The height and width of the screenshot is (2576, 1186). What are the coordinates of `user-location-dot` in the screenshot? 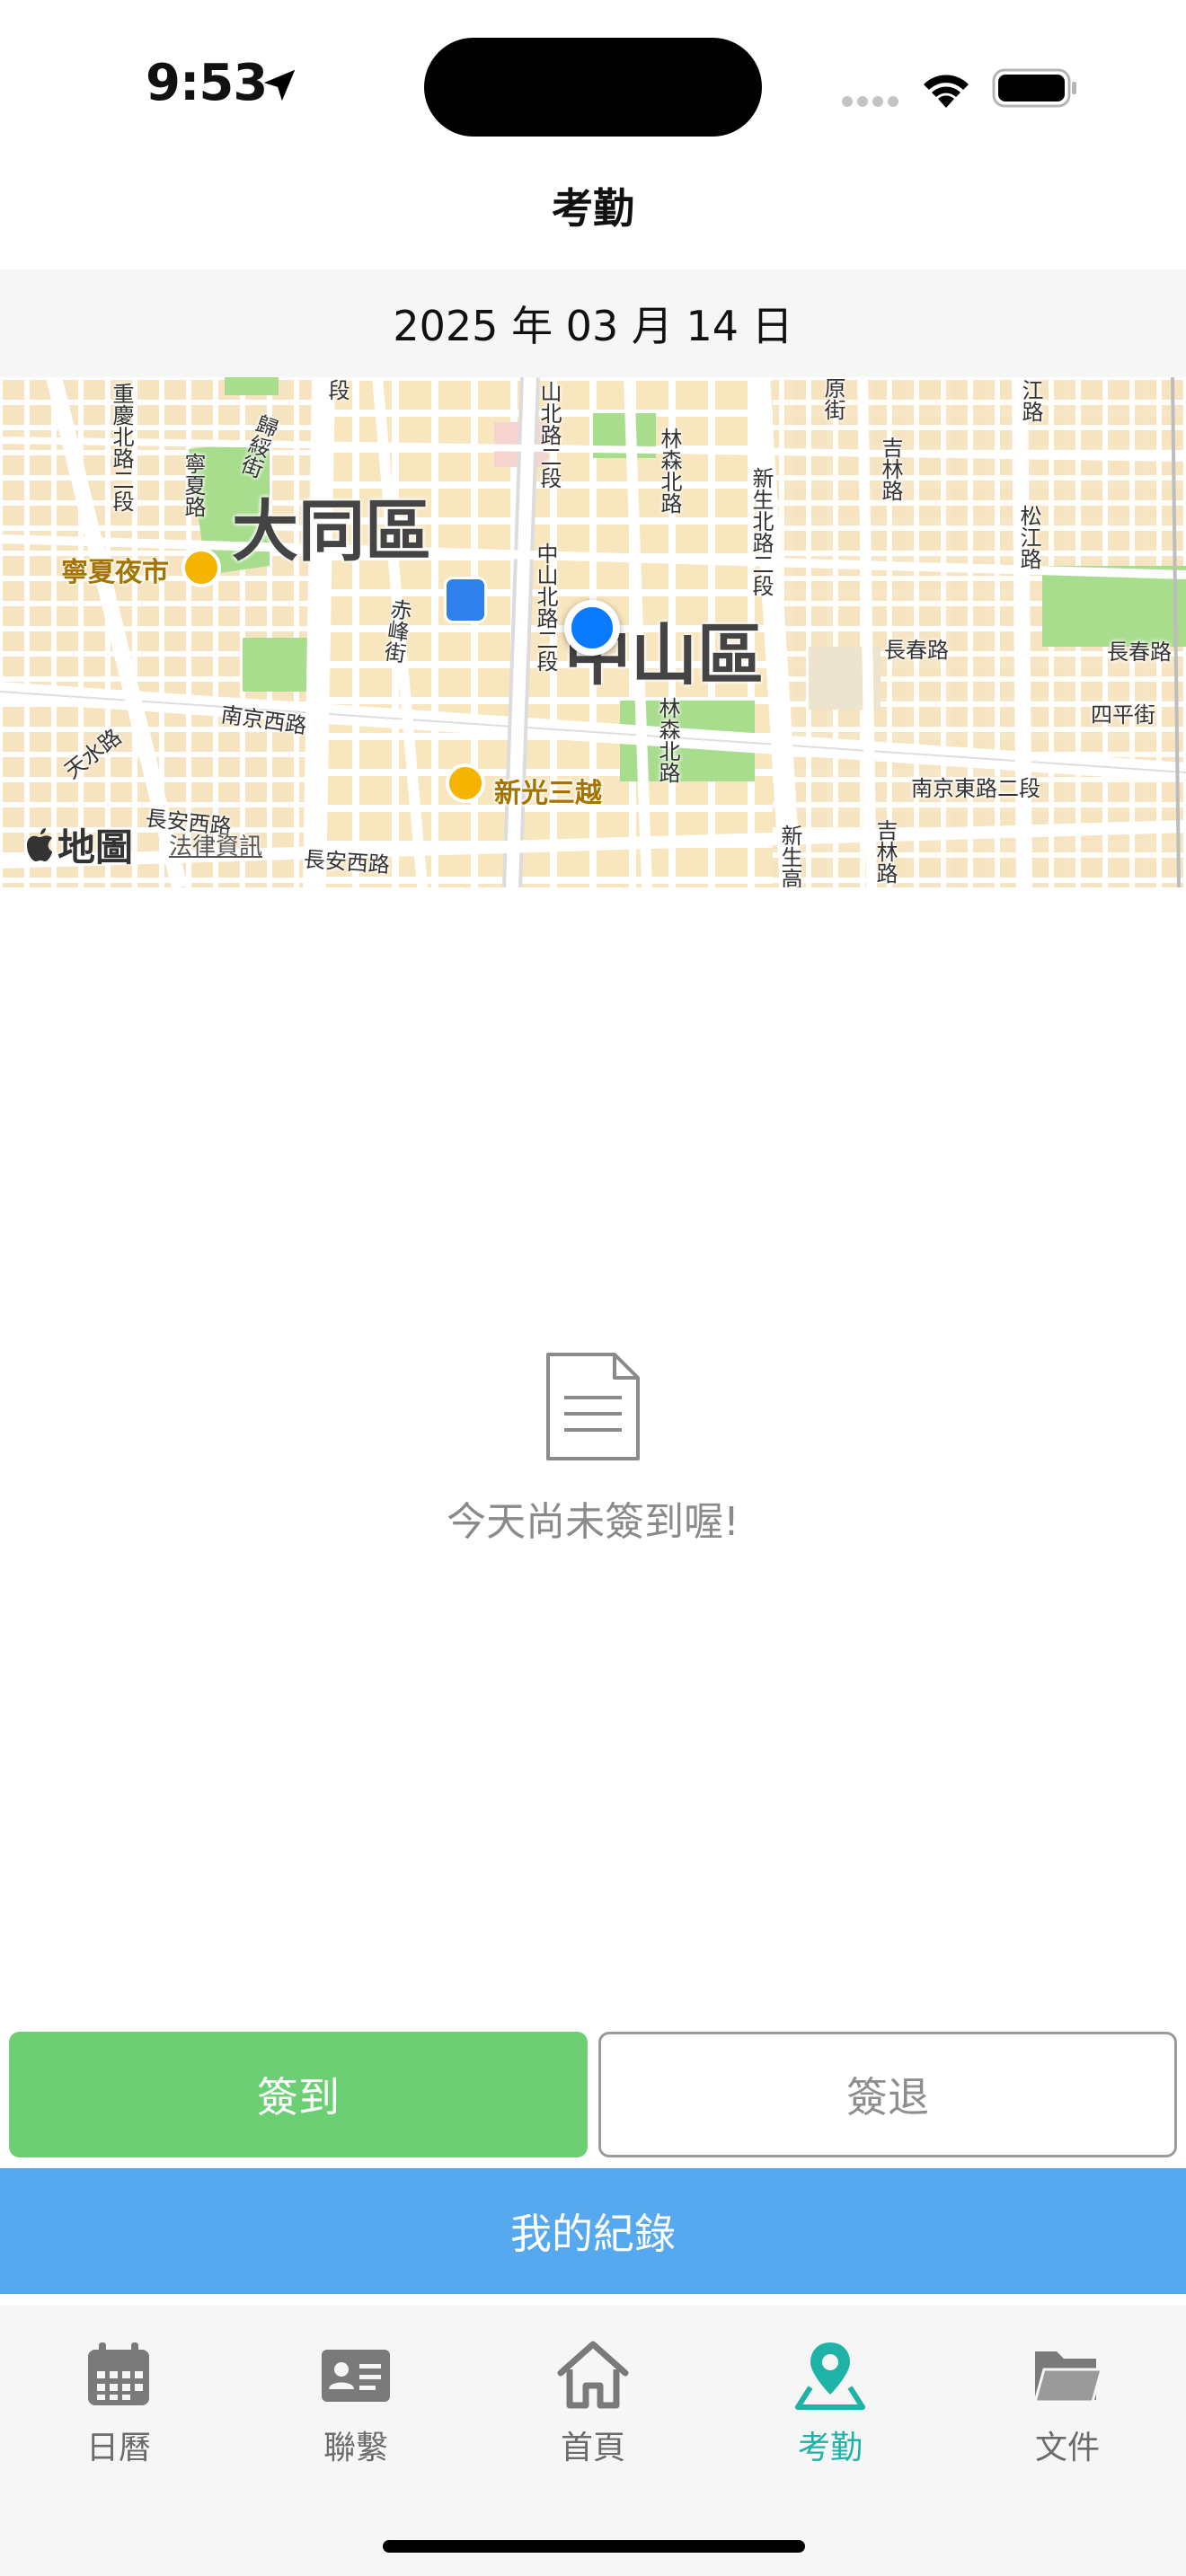 It's located at (592, 628).